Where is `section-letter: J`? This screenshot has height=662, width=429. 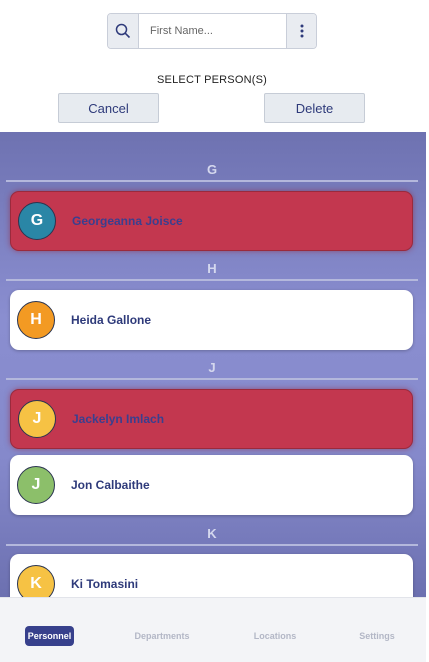 section-letter: J is located at coordinates (212, 367).